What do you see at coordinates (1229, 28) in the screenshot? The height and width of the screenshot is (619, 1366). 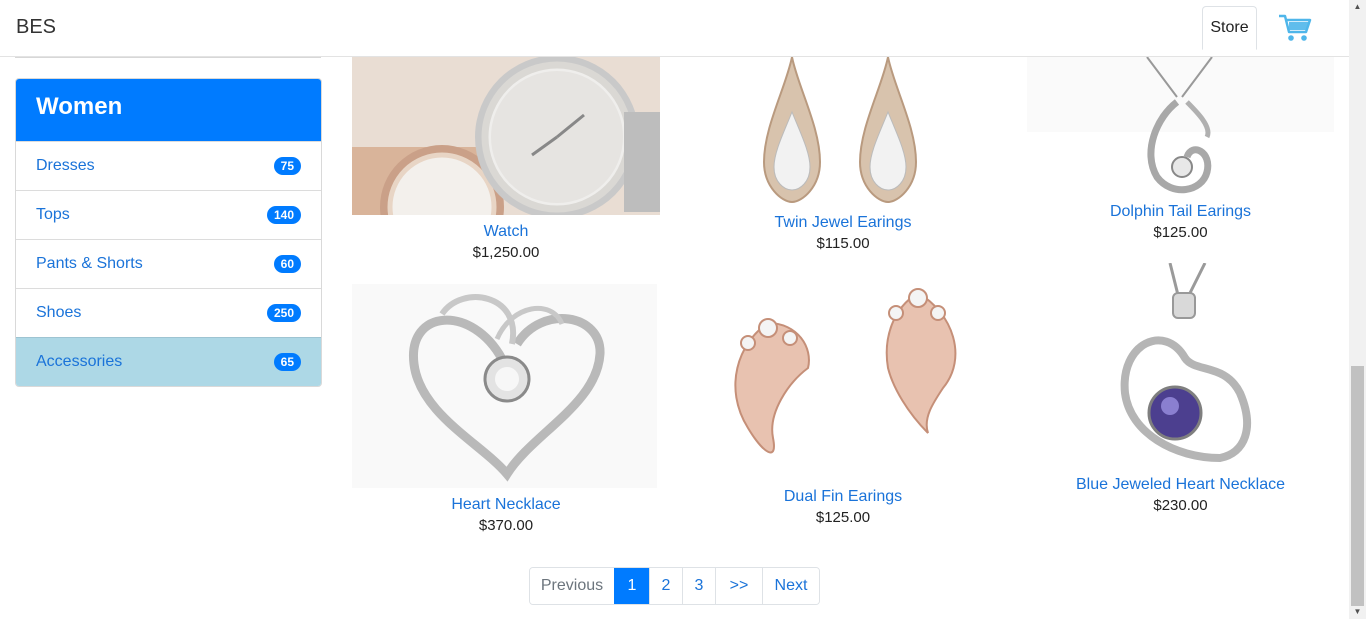 I see `store-tab: Store` at bounding box center [1229, 28].